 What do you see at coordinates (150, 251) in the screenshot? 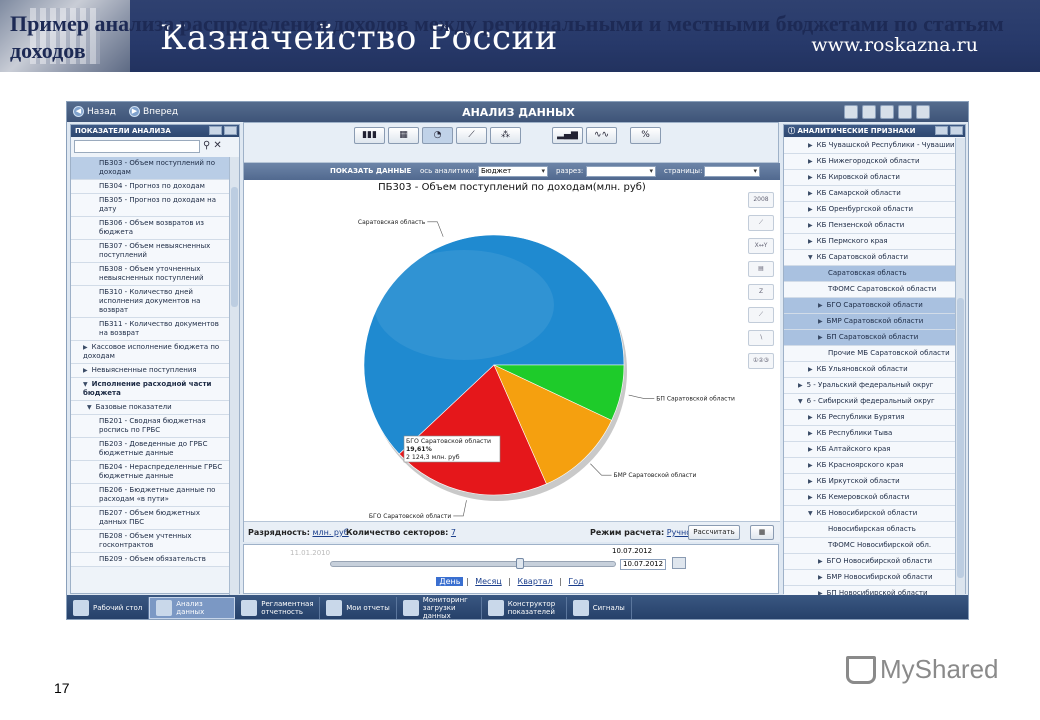
I see `indicator-item: ПБ307 - Объем невыясненных поступлений` at bounding box center [150, 251].